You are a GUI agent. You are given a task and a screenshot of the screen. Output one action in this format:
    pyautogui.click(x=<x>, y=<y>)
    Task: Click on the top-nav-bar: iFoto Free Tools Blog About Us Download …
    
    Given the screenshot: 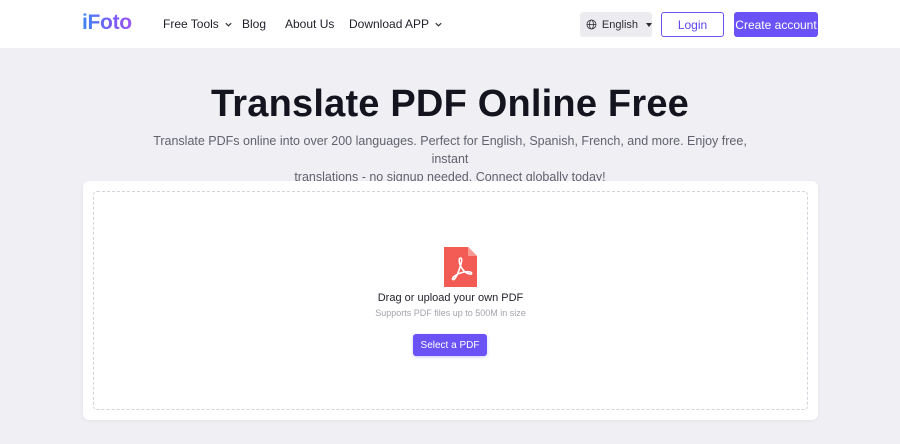 What is the action you would take?
    pyautogui.click(x=450, y=24)
    